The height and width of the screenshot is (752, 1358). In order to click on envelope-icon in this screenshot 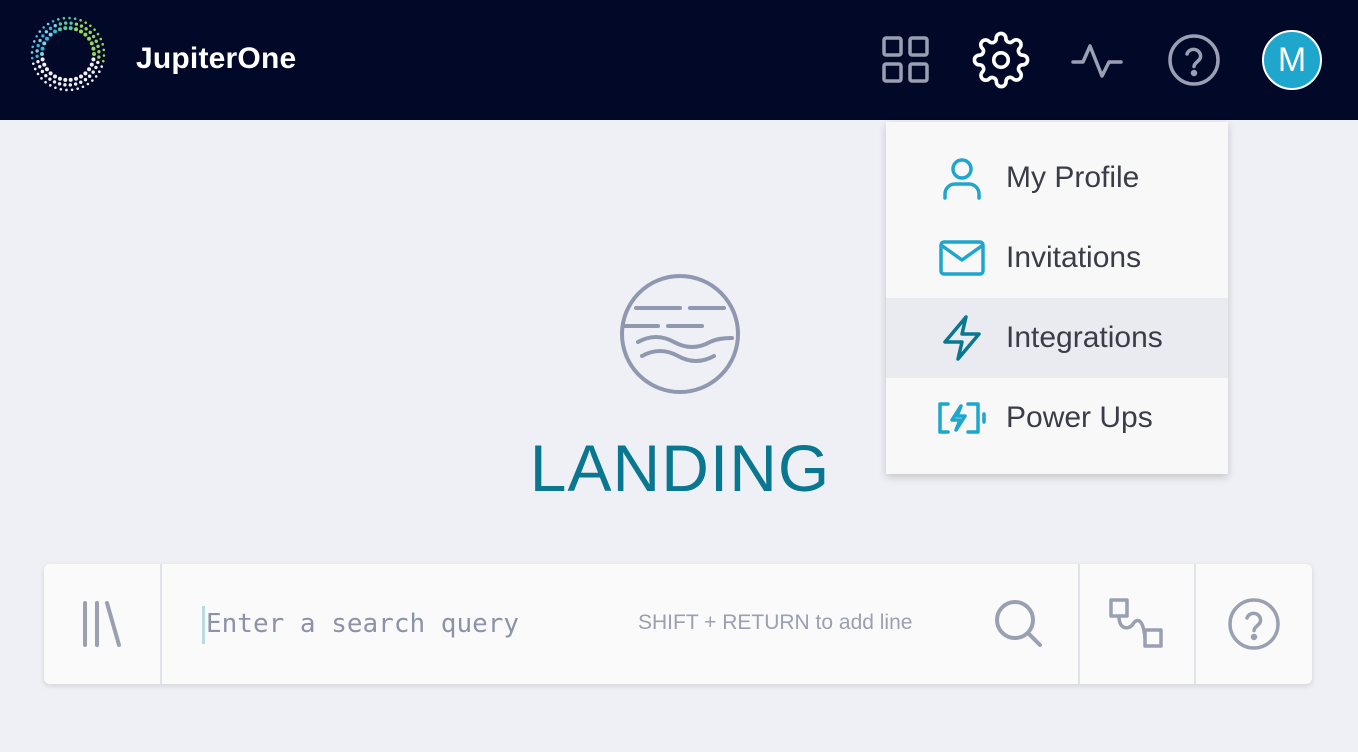, I will do `click(962, 258)`.